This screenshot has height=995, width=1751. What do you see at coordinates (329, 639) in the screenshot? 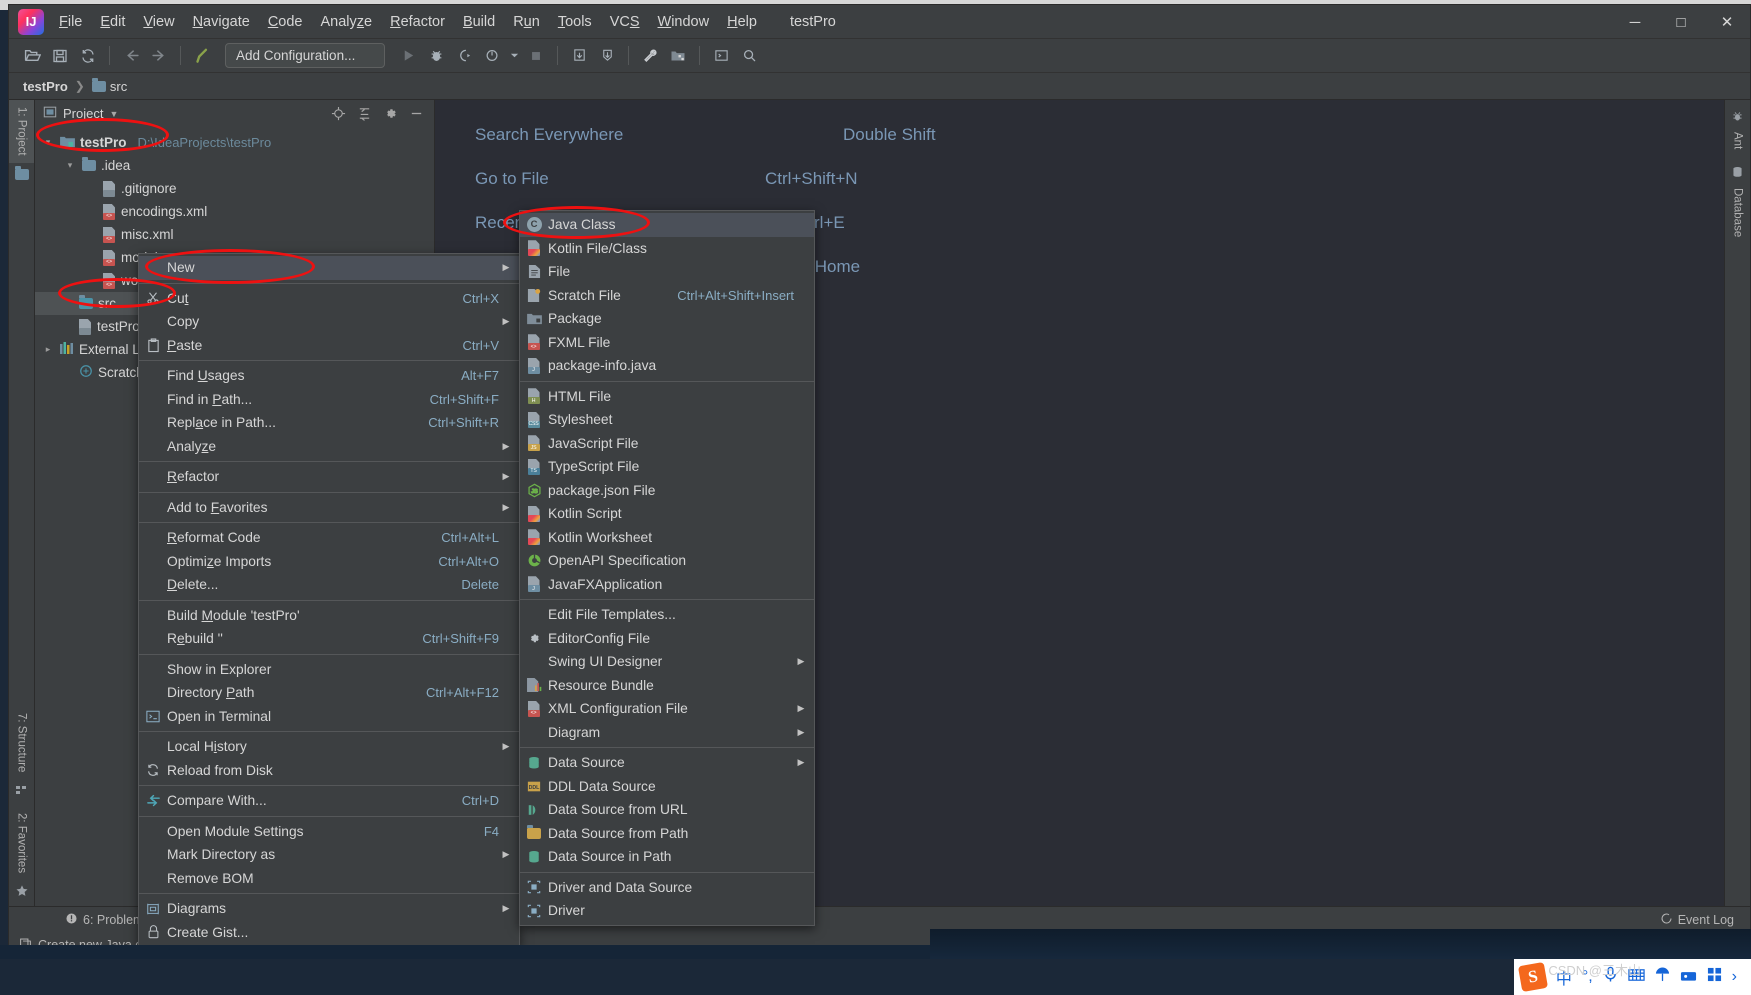
I see `menu-item: Rebuild '' Ctrl+Shift+F9` at bounding box center [329, 639].